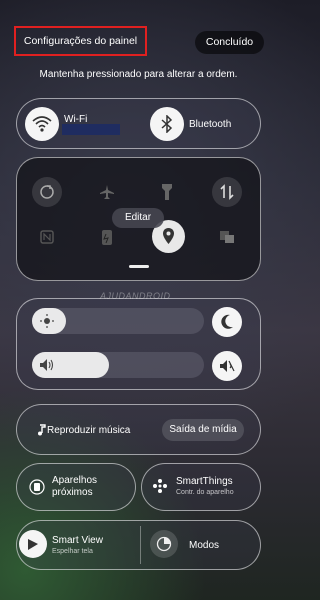 The height and width of the screenshot is (600, 320). I want to click on location-icon, so click(168, 236).